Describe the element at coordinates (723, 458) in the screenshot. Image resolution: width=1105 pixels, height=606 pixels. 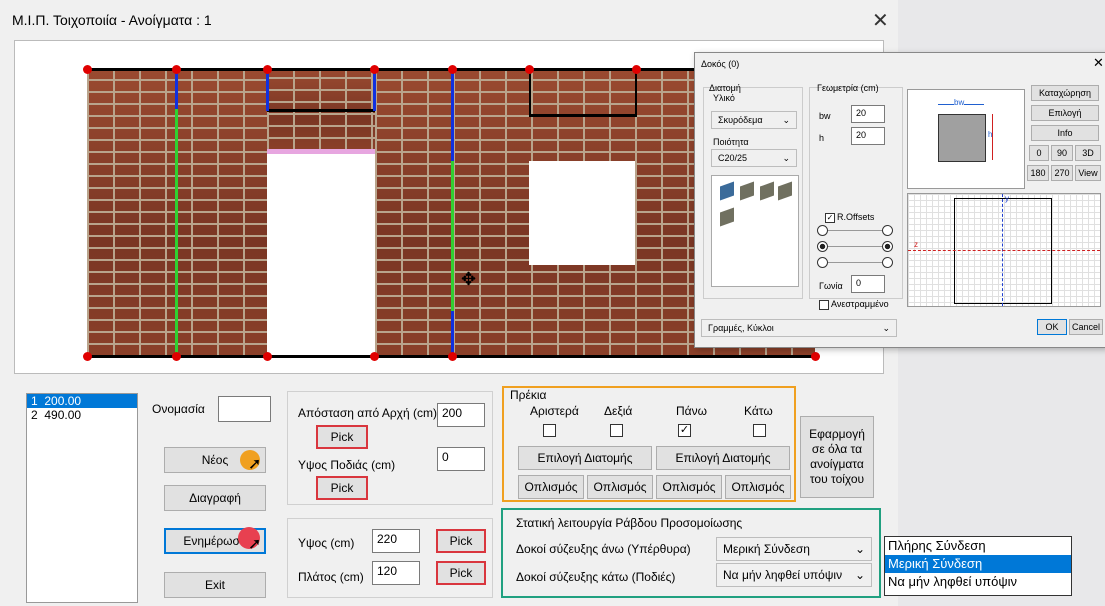
I see `section-select-button-right: Επιλογή Διατομής` at that location.